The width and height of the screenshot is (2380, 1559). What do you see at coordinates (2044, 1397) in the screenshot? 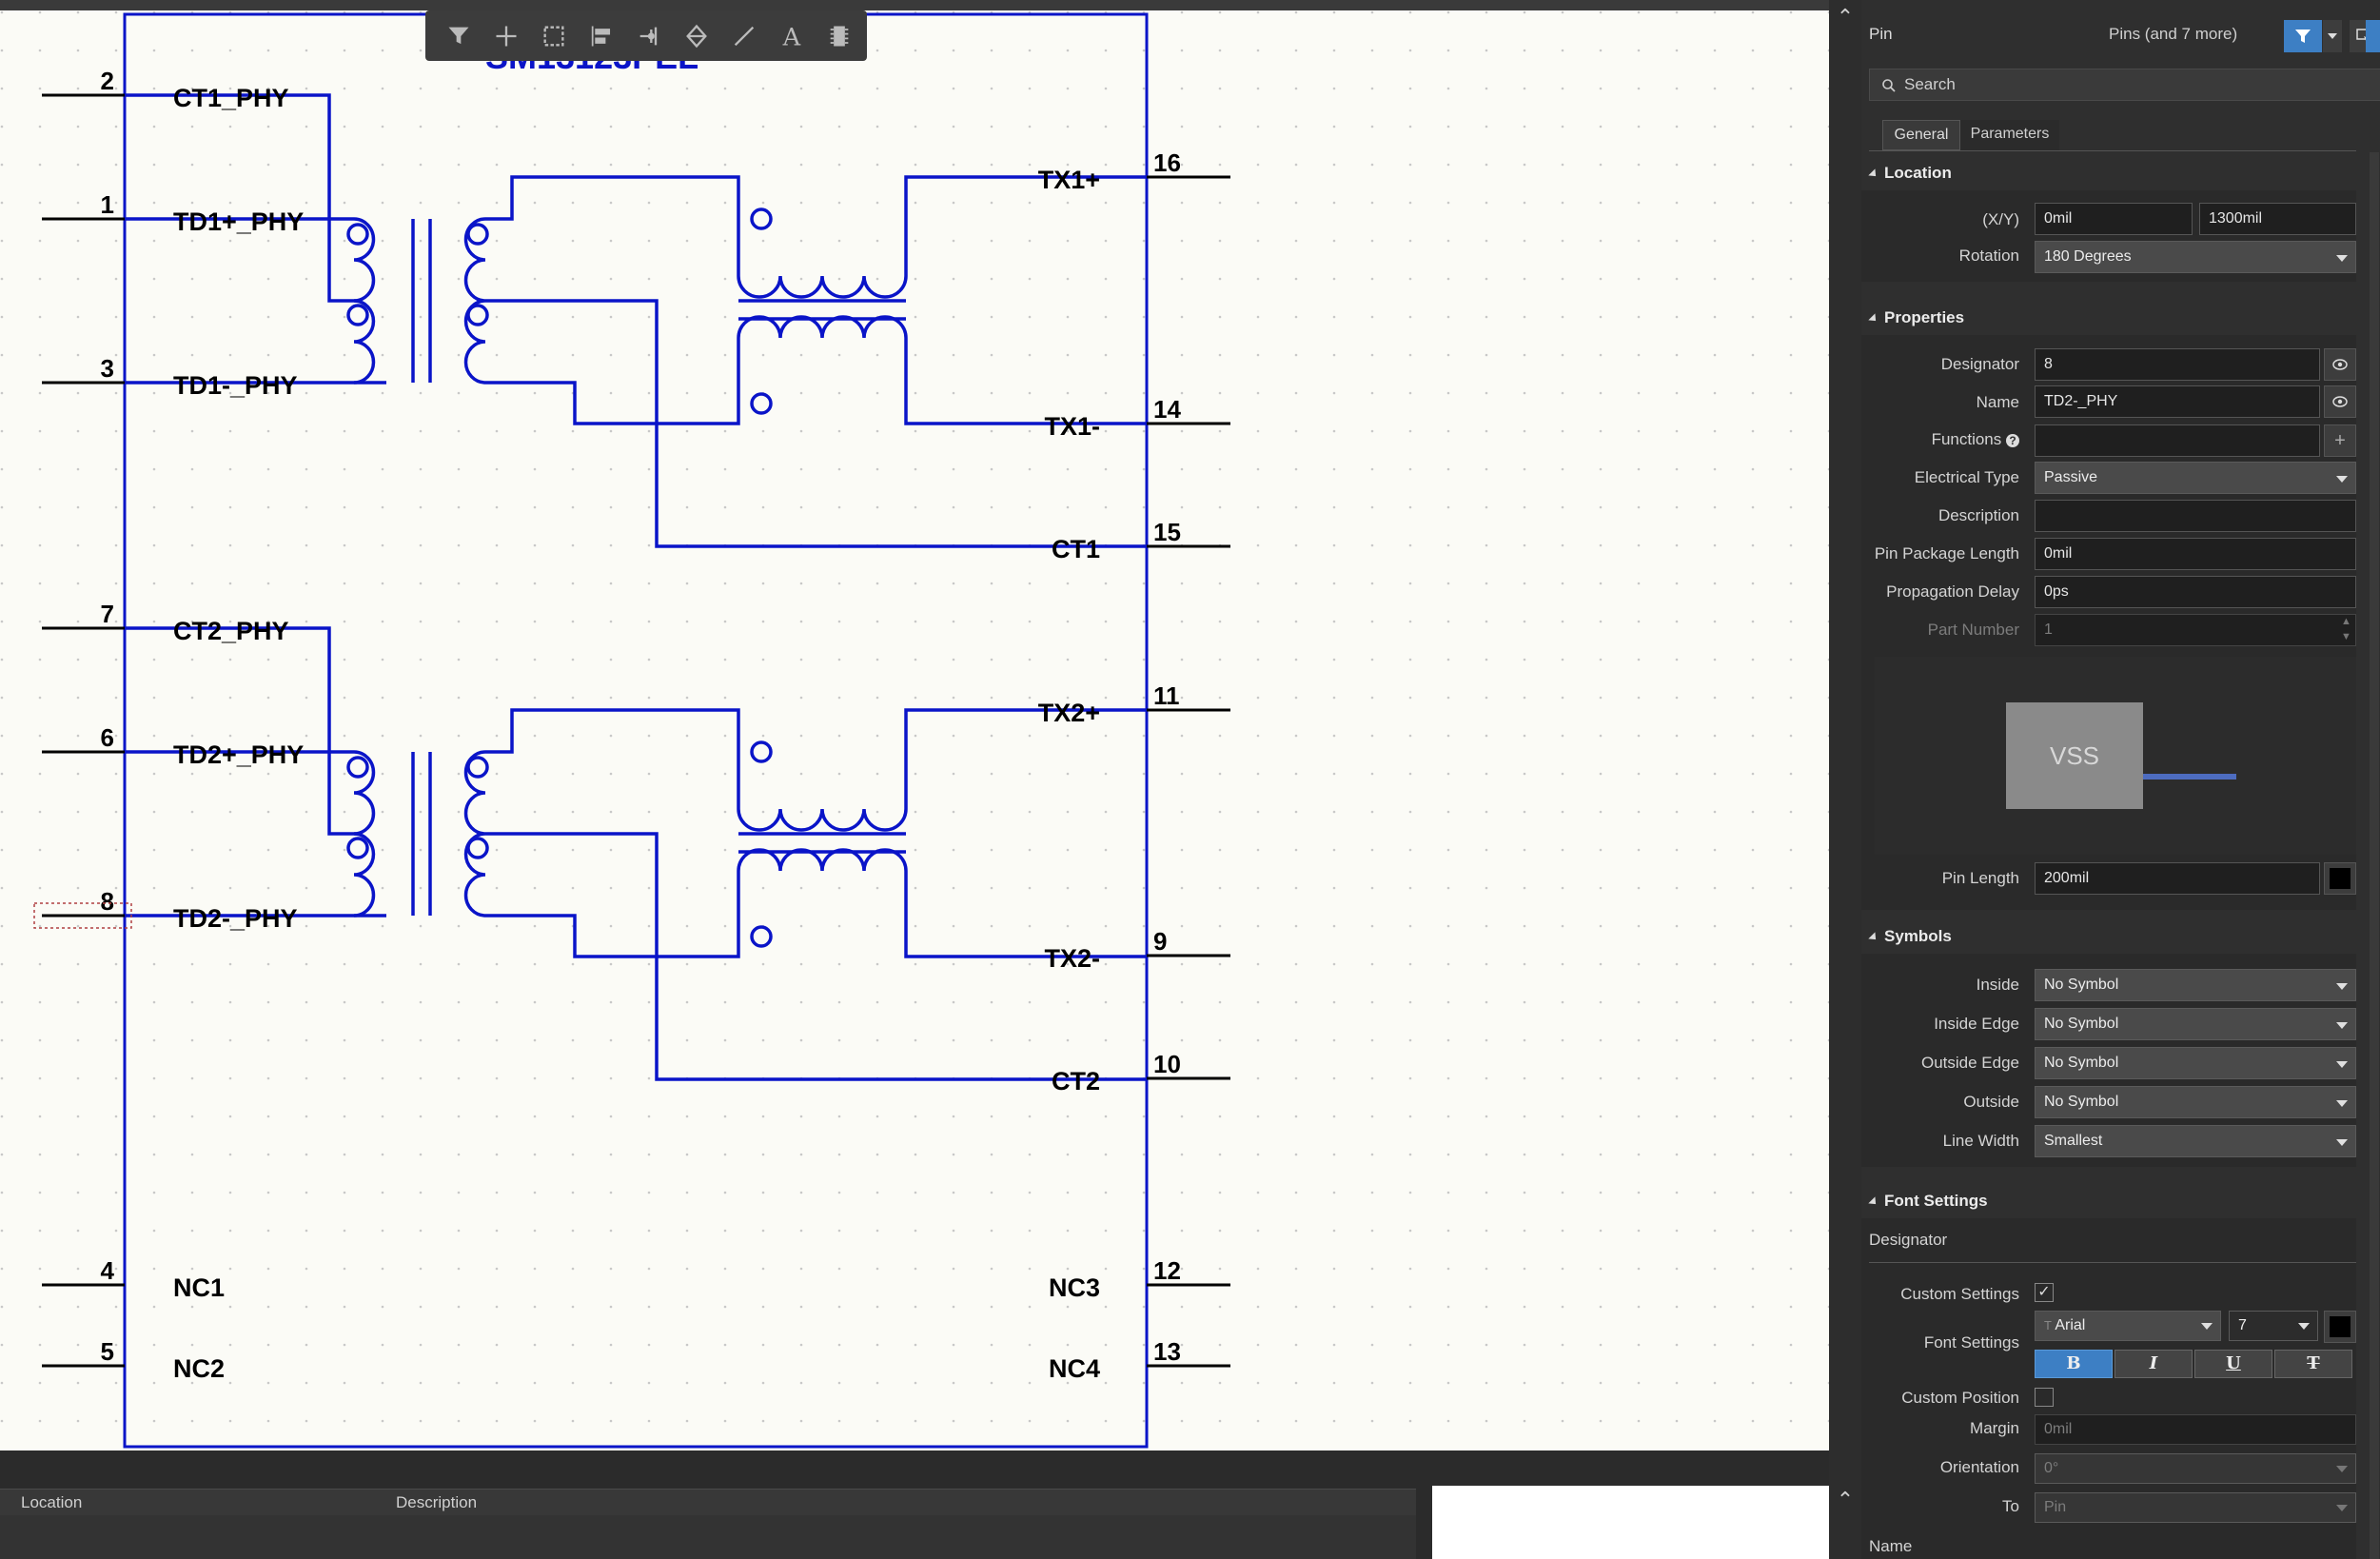
I see `custom-position-checkbox` at bounding box center [2044, 1397].